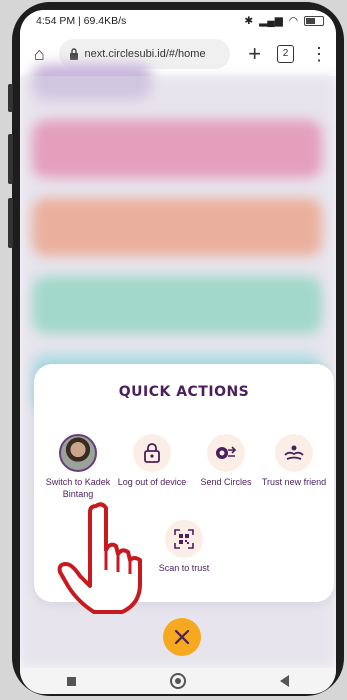 This screenshot has height=700, width=347. I want to click on scan-to-trust-action: Scan to trust, so click(184, 547).